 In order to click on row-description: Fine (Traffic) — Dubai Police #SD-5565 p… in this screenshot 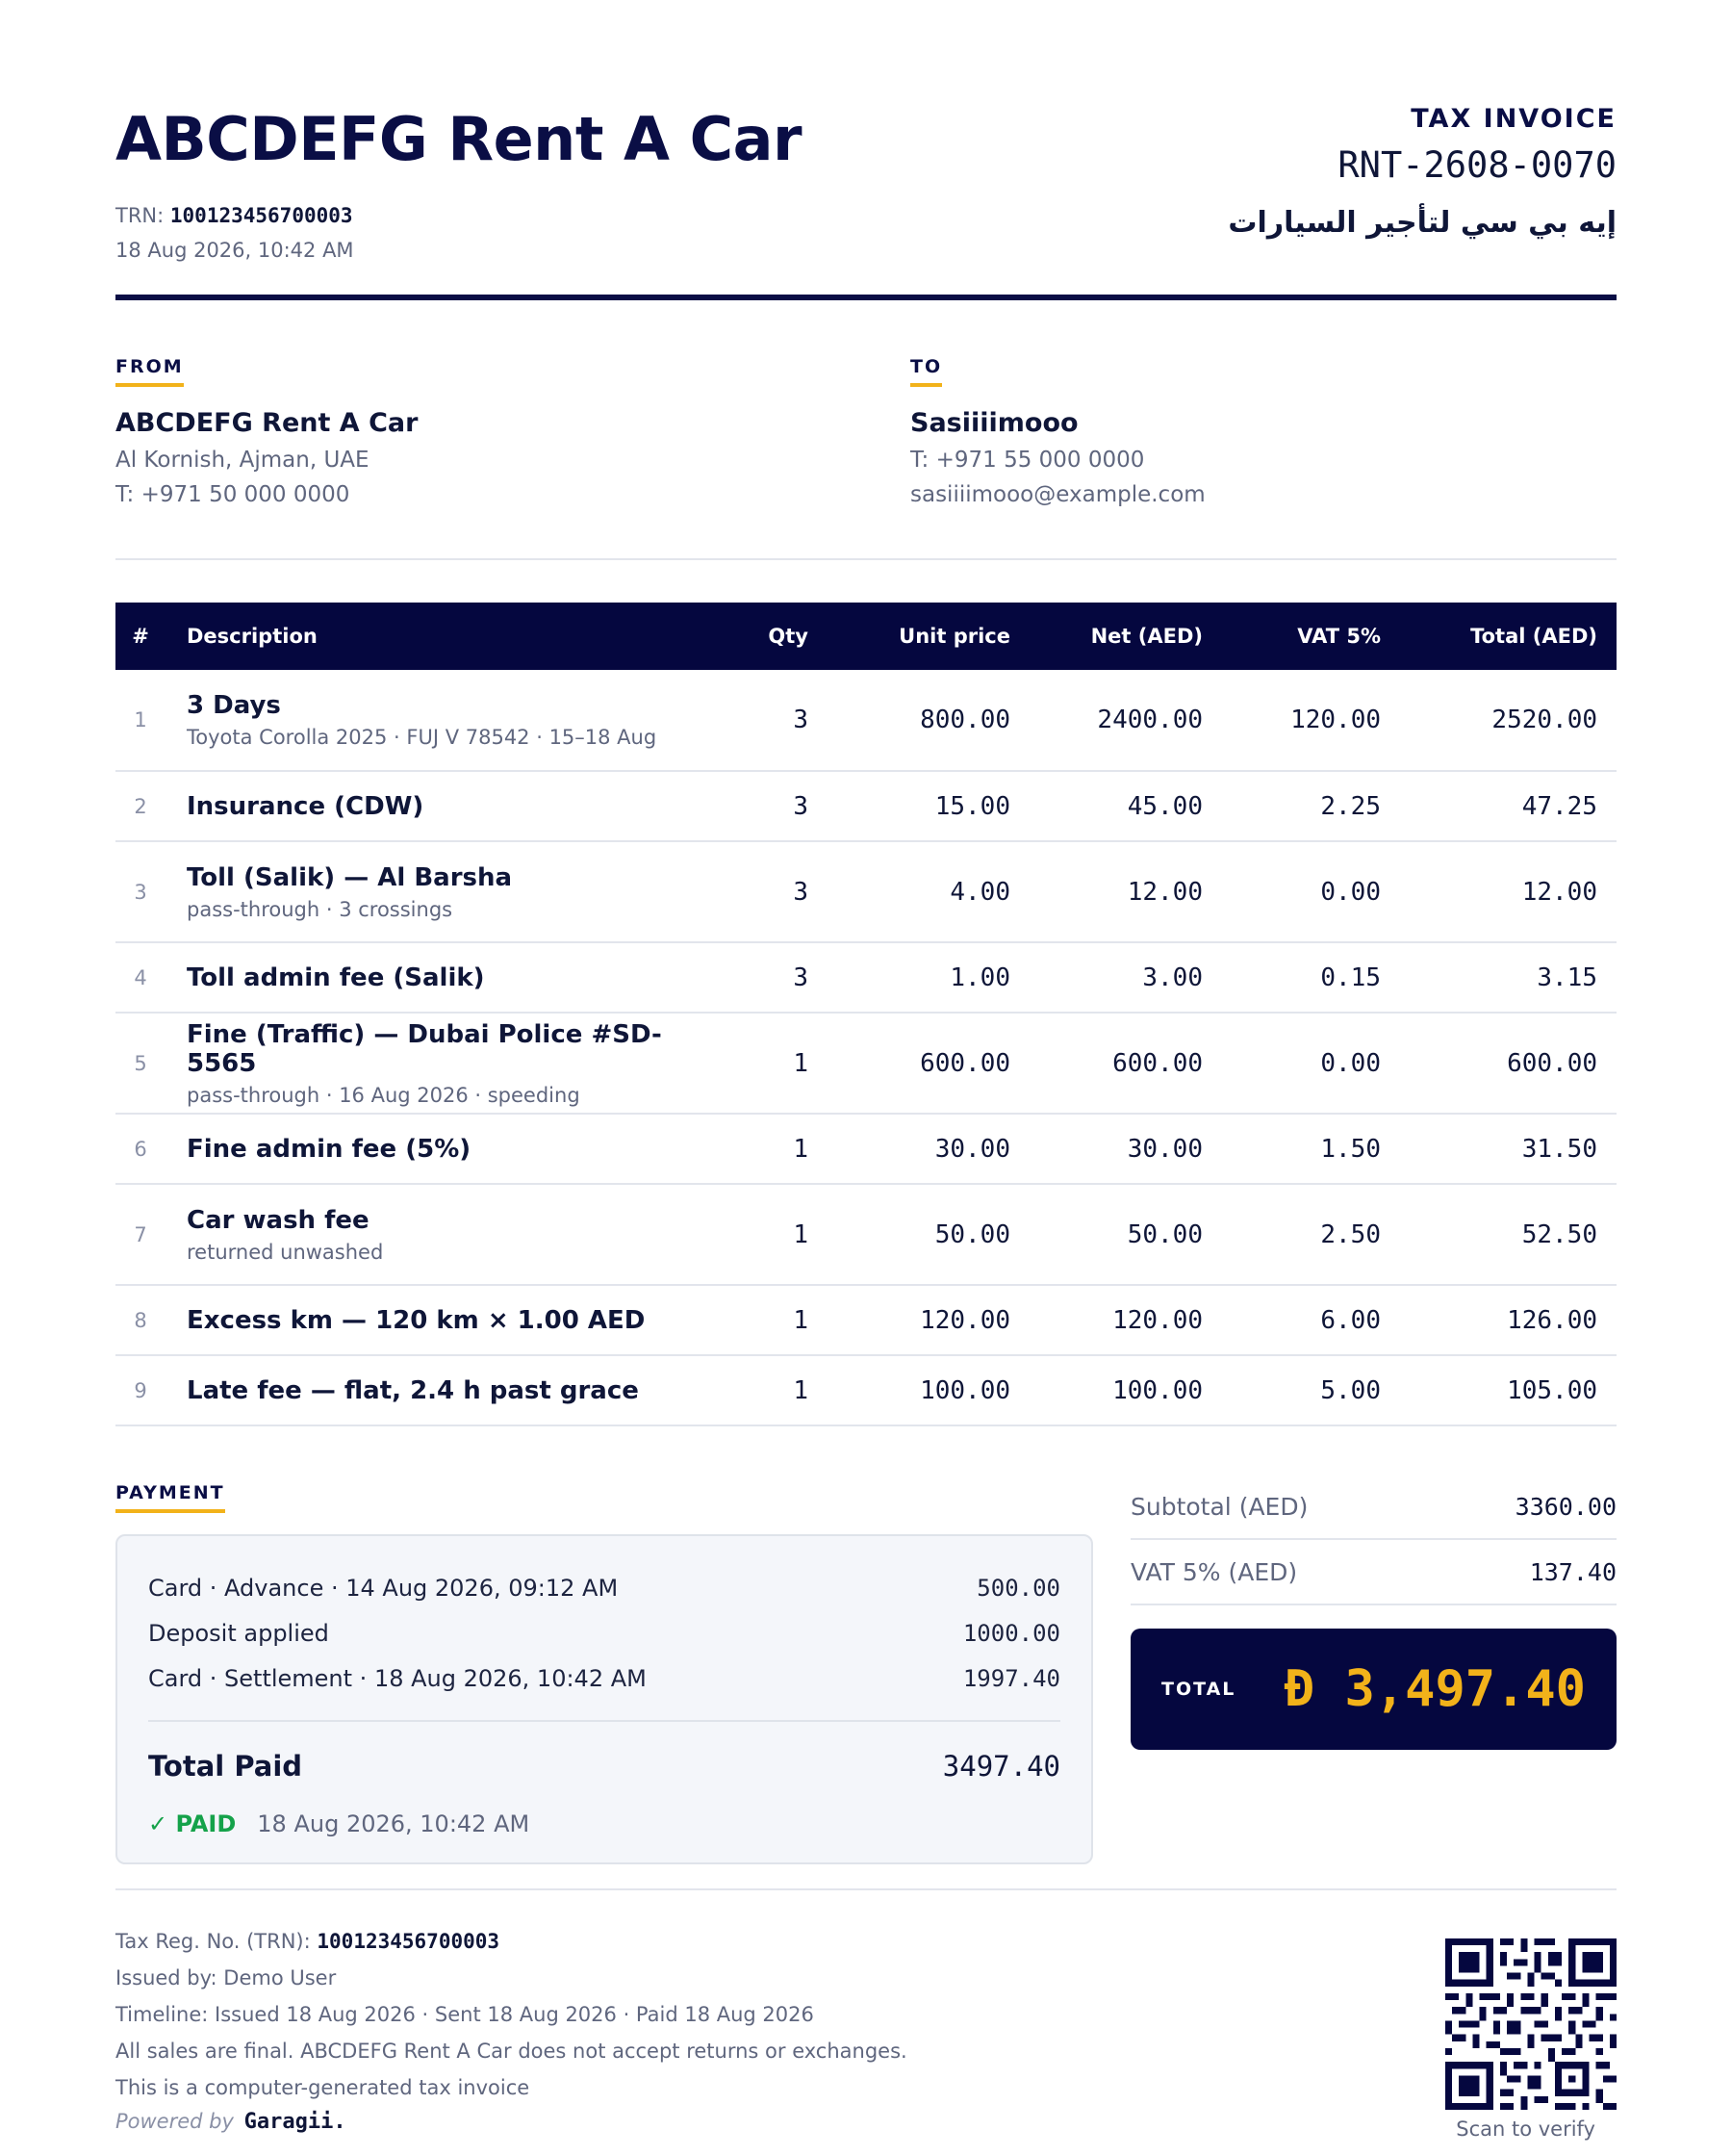, I will do `click(424, 1064)`.